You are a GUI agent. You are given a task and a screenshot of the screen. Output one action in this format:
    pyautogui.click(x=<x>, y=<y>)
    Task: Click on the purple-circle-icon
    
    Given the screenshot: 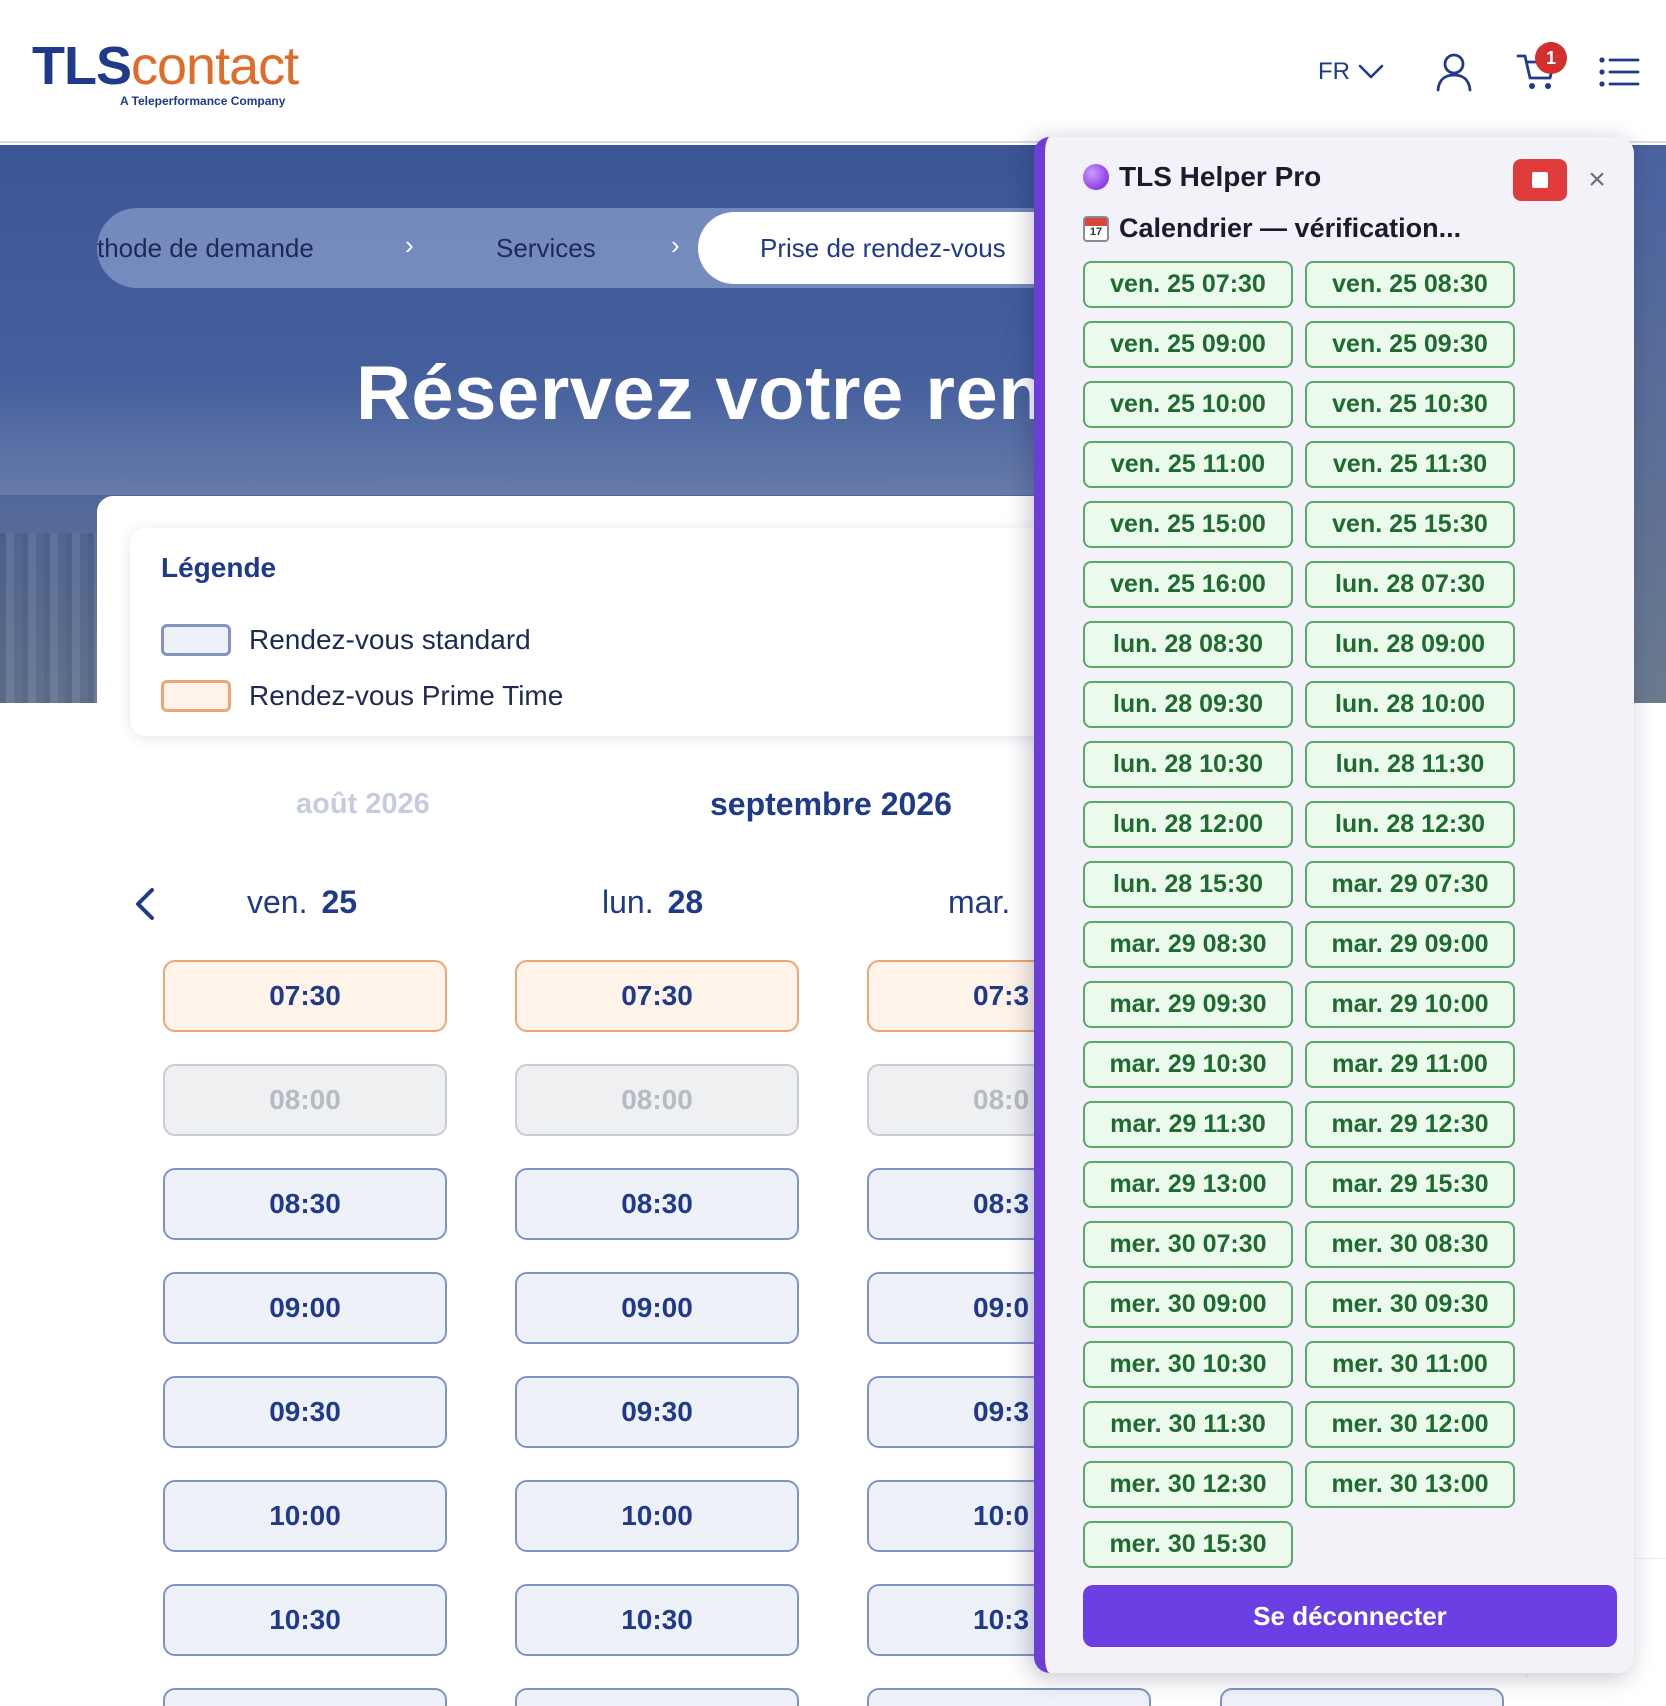 What is the action you would take?
    pyautogui.click(x=1096, y=177)
    